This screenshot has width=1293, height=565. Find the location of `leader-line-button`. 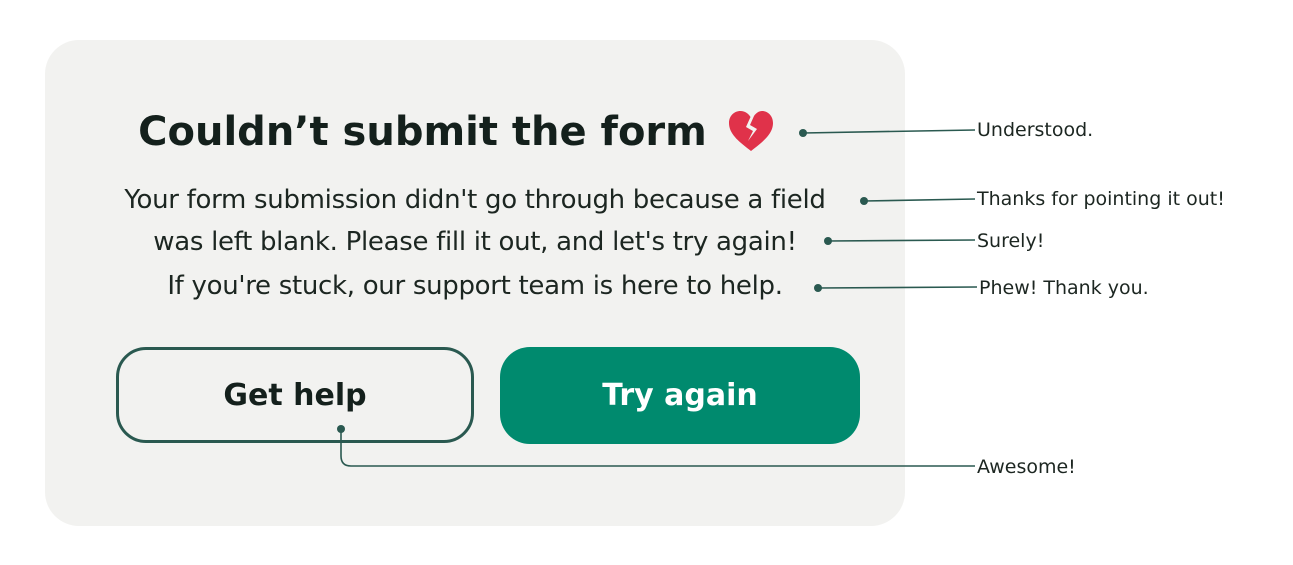

leader-line-button is located at coordinates (657, 448).